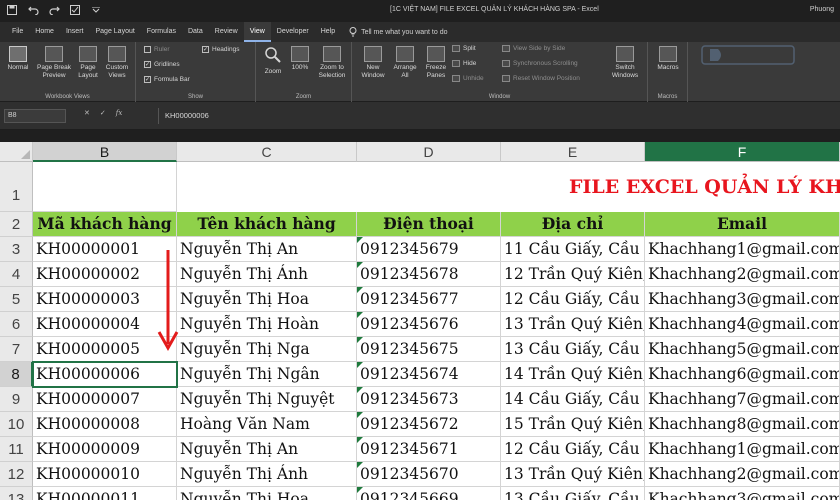 The width and height of the screenshot is (840, 500). Describe the element at coordinates (508, 187) in the screenshot. I see `sheet-title: FILE EXCEL QUẢN LÝ KHÁCH HÀNG SPA` at that location.